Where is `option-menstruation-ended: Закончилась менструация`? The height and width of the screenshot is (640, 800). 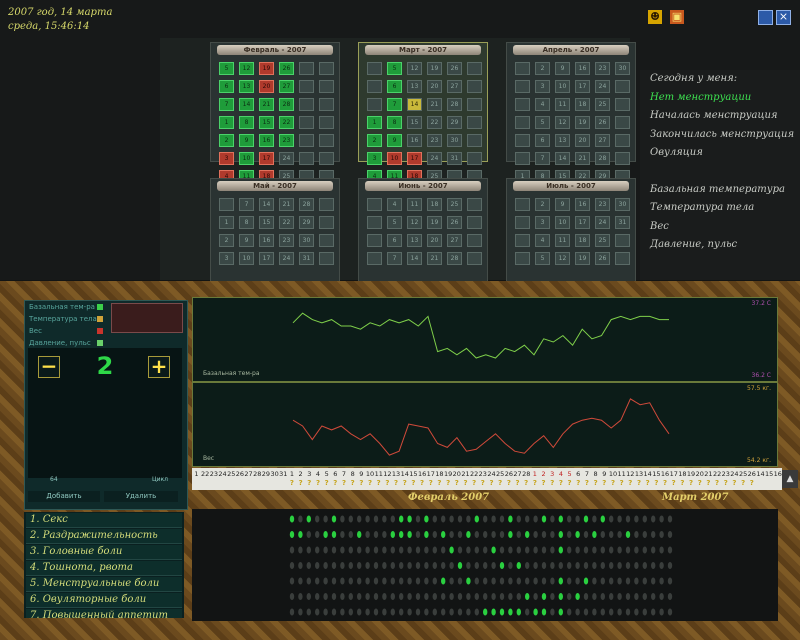
option-menstruation-ended: Закончилась менструация is located at coordinates (720, 135).